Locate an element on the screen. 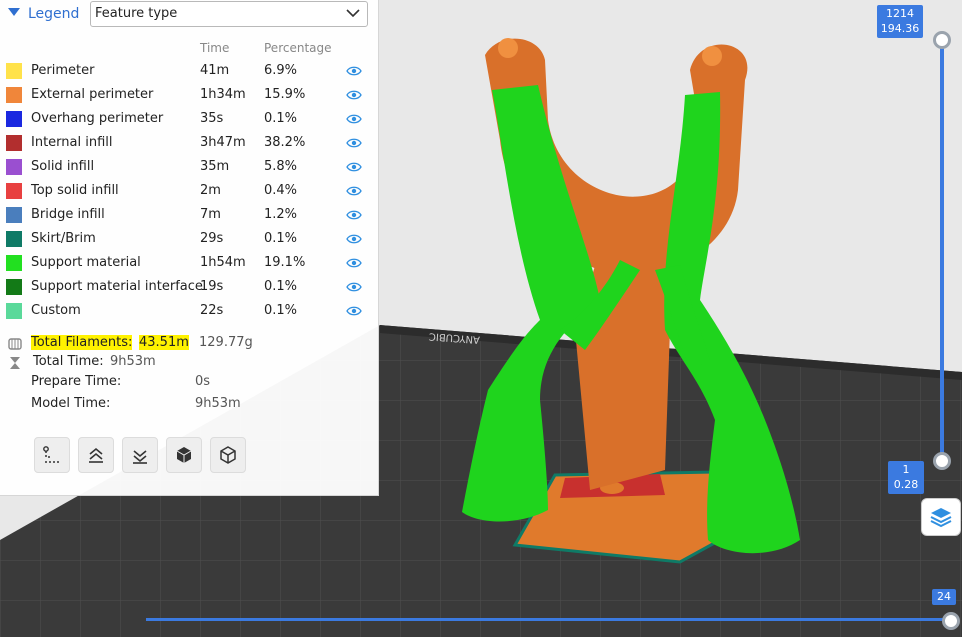 This screenshot has width=962, height=637. top-layer-height: 194.36 is located at coordinates (900, 28).